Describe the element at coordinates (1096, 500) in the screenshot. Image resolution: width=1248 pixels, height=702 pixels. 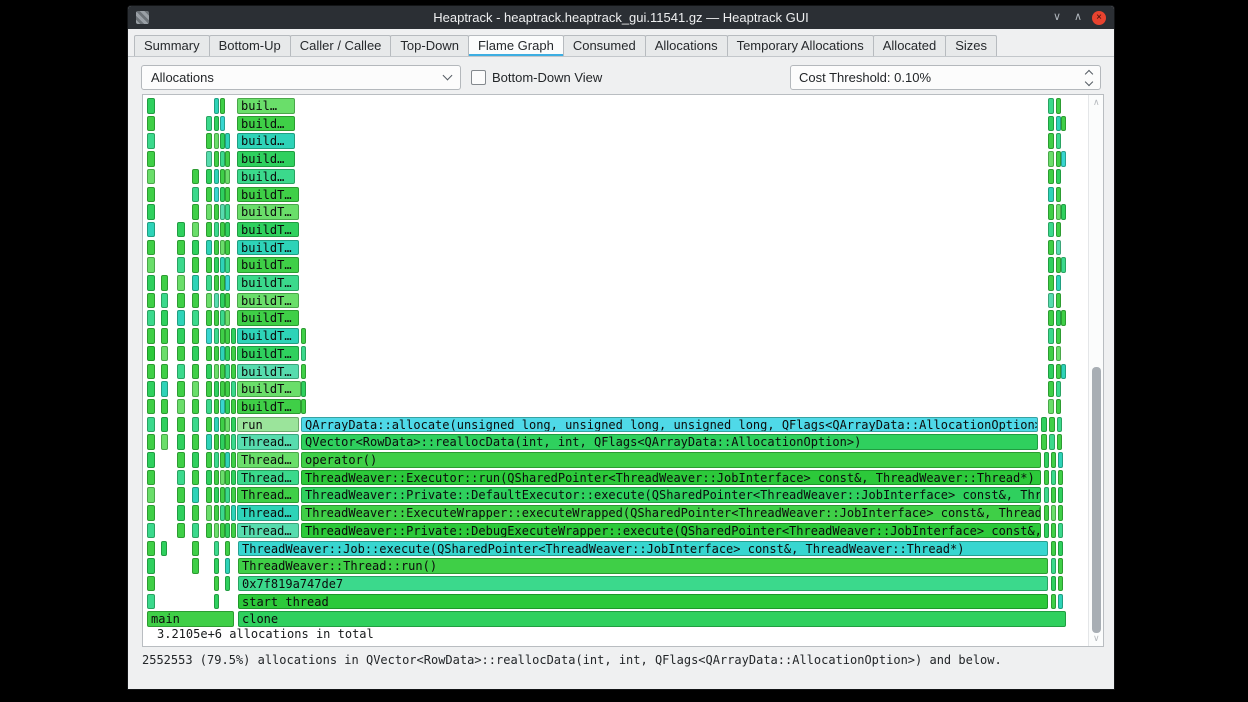
I see `scrollbar-thumb` at that location.